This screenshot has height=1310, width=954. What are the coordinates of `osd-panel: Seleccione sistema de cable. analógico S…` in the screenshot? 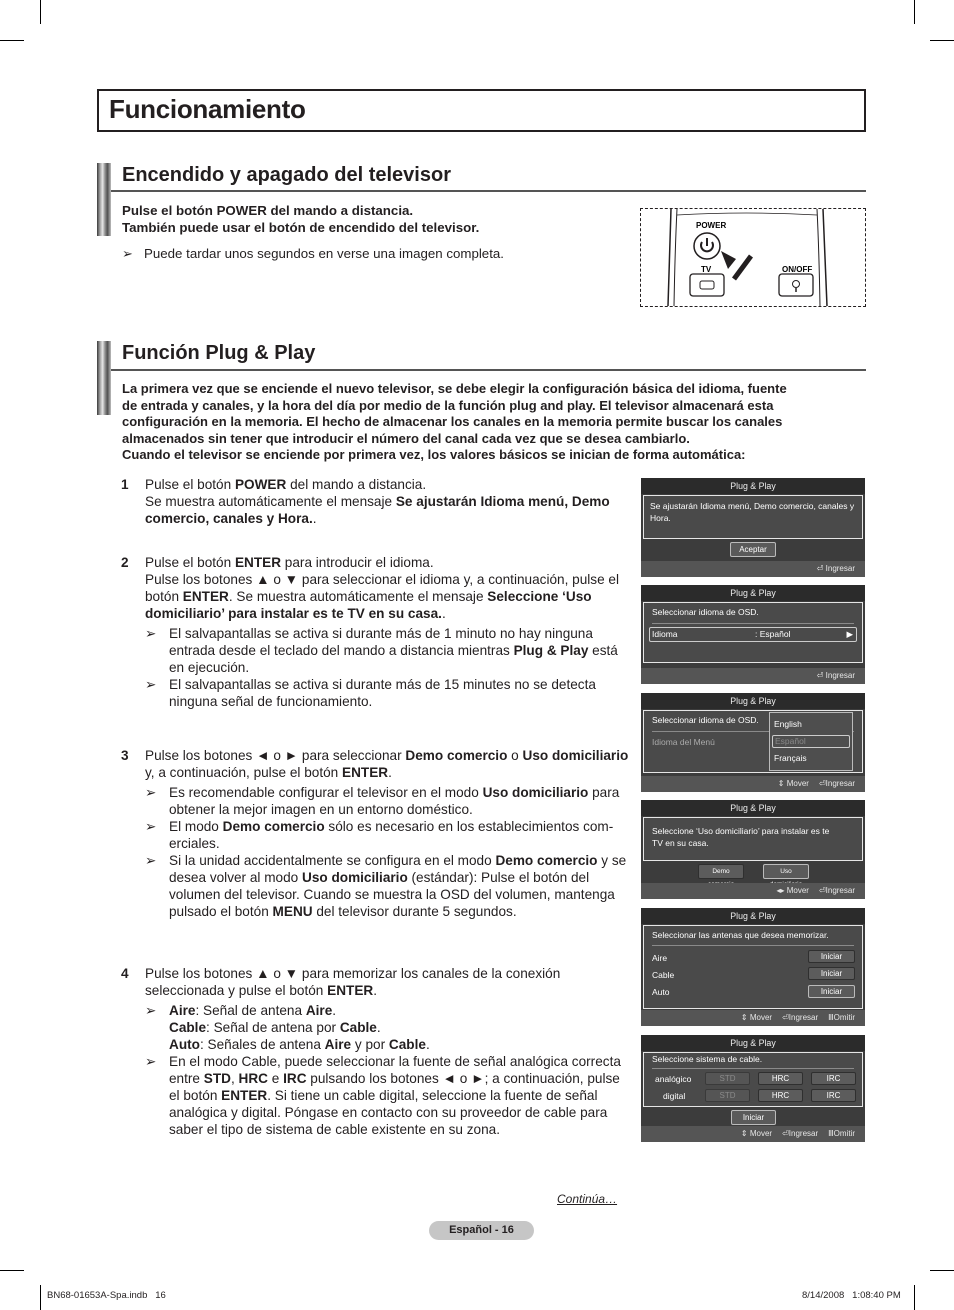 It's located at (753, 1079).